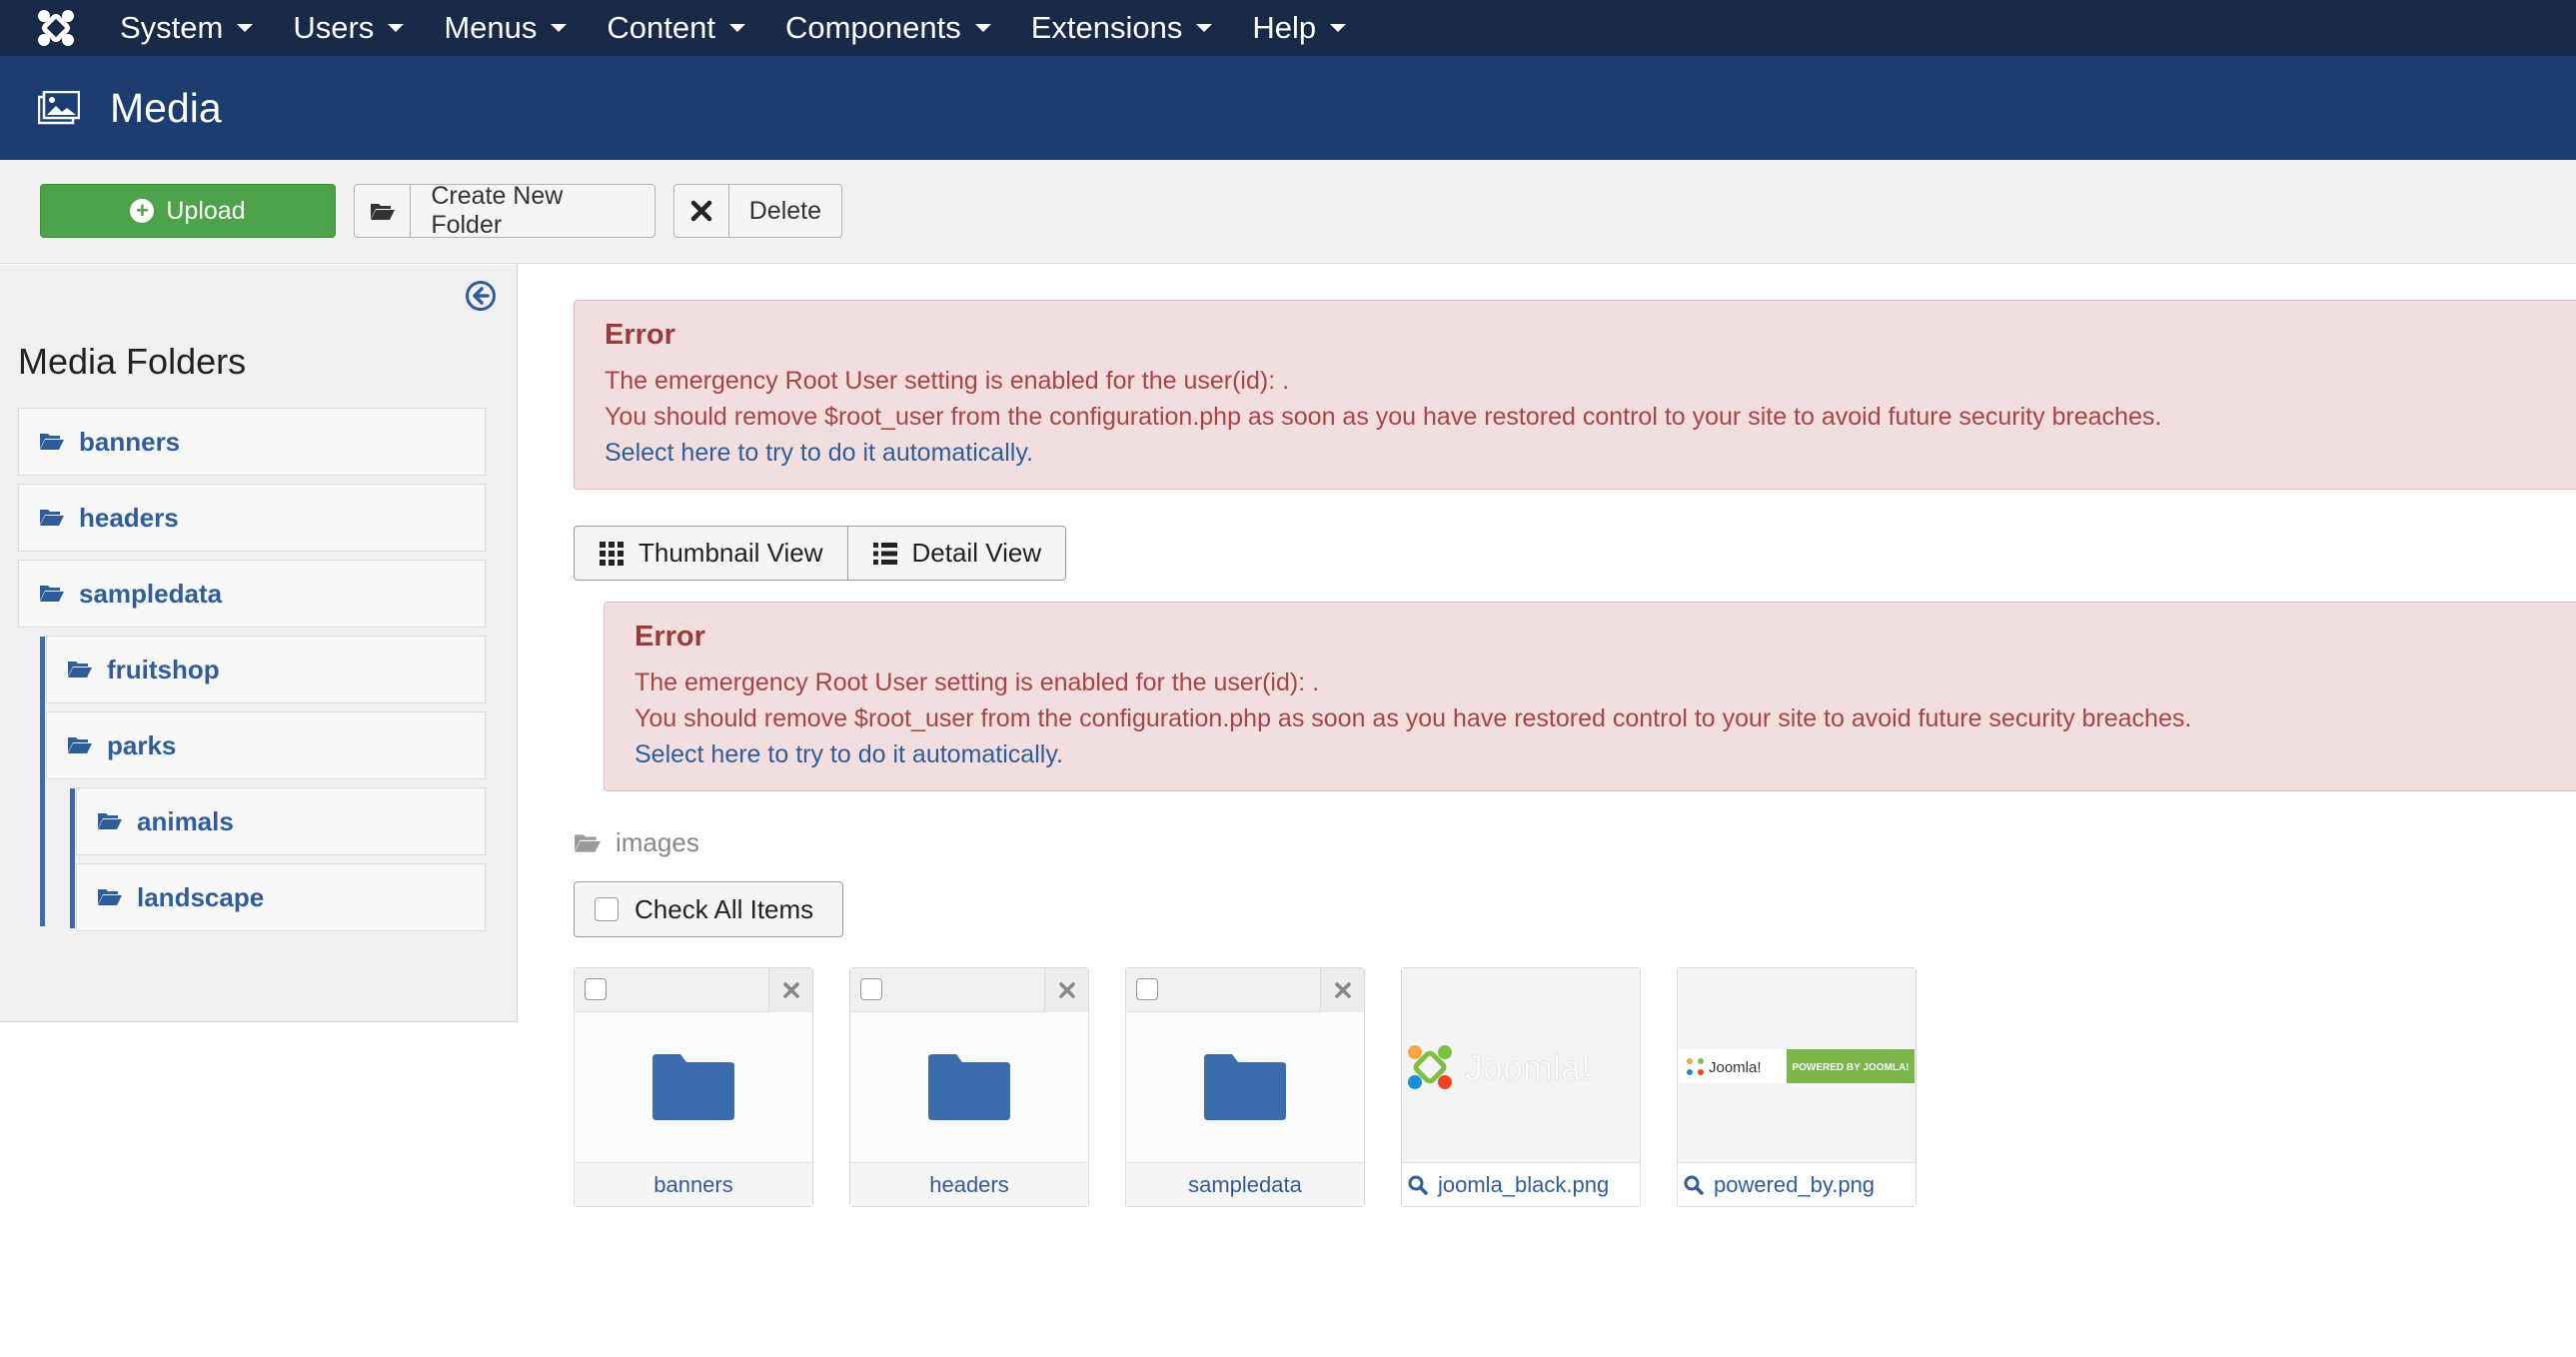 This screenshot has width=2576, height=1357. Describe the element at coordinates (281, 821) in the screenshot. I see `sidebar-folder-animals: animals` at that location.